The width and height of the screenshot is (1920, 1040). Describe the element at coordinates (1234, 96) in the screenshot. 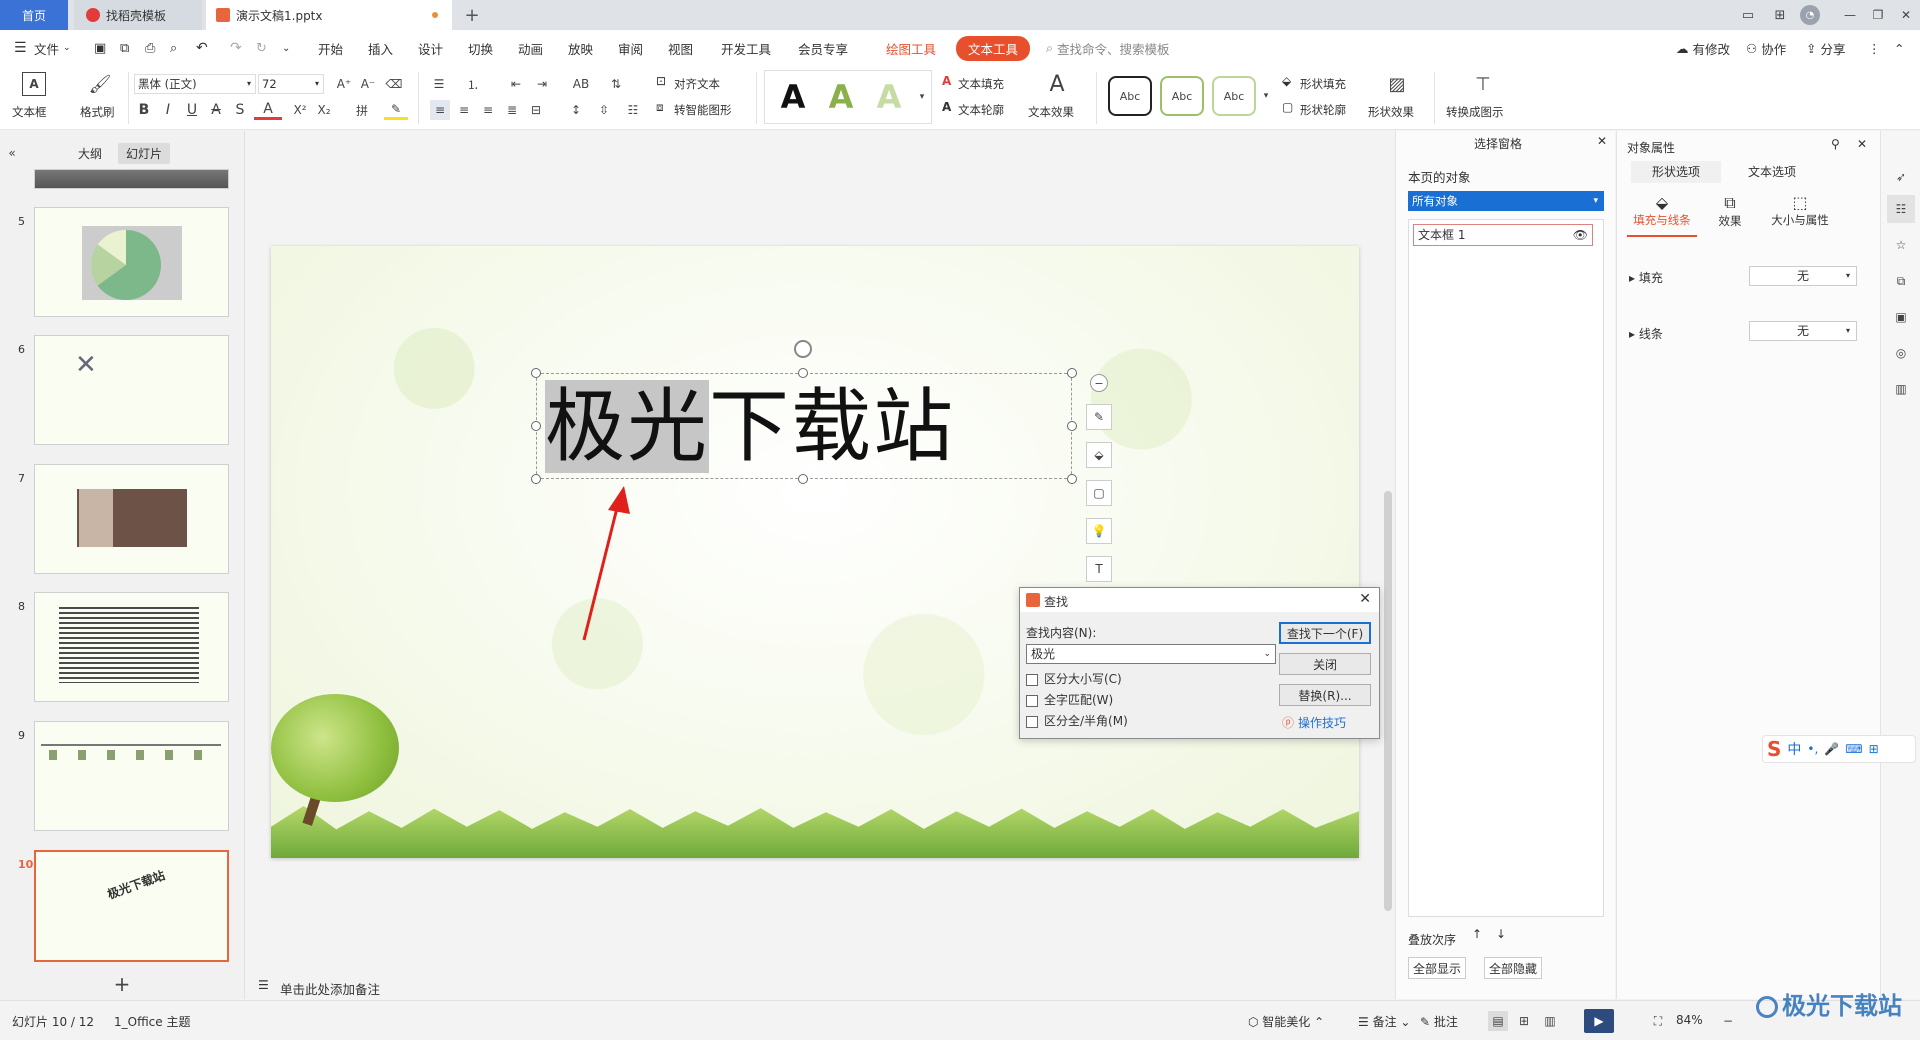

I see `shape-style-3: Abc` at that location.